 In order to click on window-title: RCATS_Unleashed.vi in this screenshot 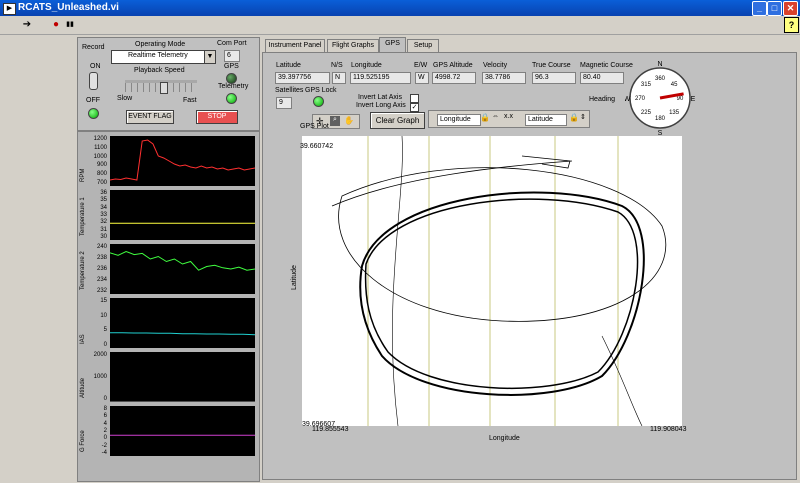, I will do `click(68, 7)`.